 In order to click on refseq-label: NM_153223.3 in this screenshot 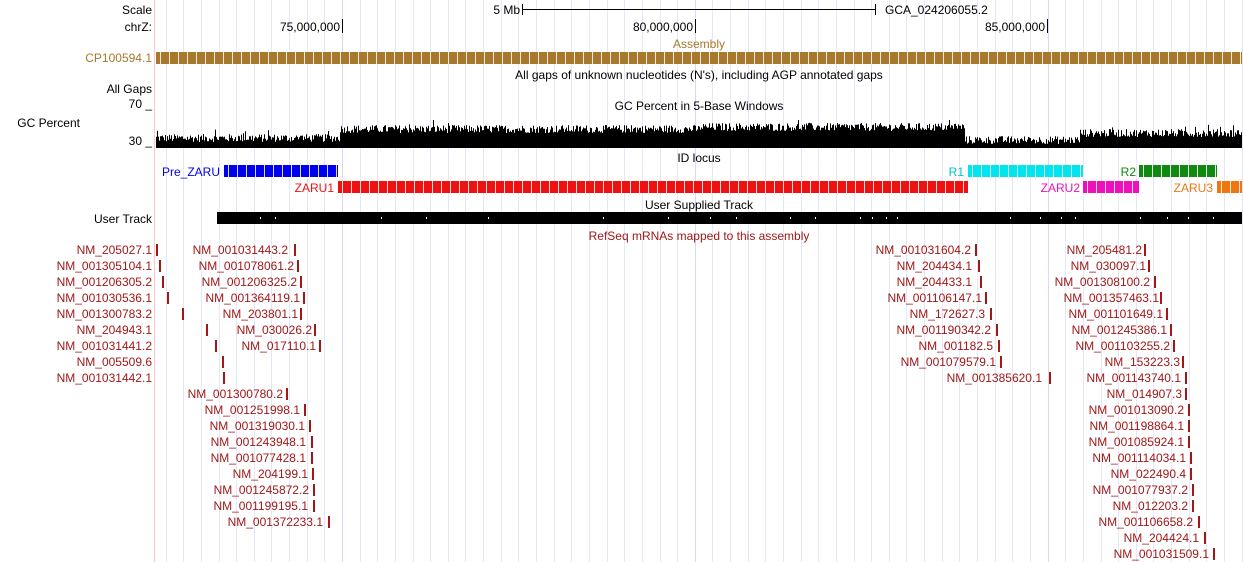, I will do `click(1110, 362)`.